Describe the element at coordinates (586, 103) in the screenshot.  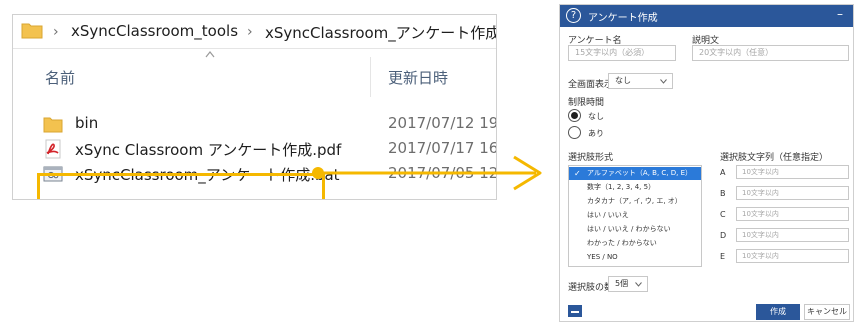
I see `time-limit-label: 制限時間` at that location.